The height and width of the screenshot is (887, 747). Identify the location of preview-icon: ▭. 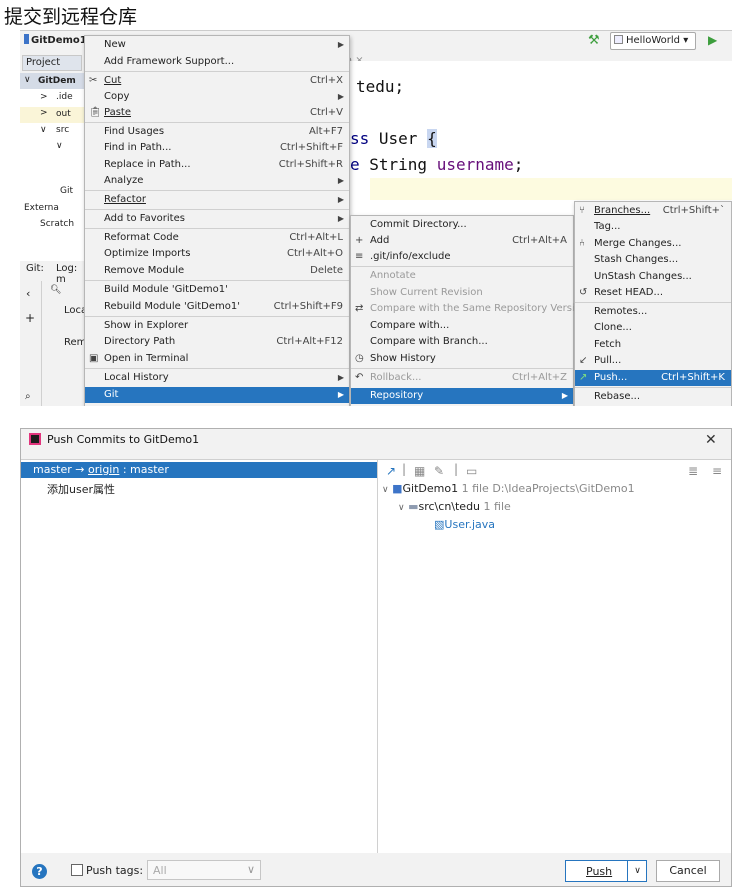
(471, 471).